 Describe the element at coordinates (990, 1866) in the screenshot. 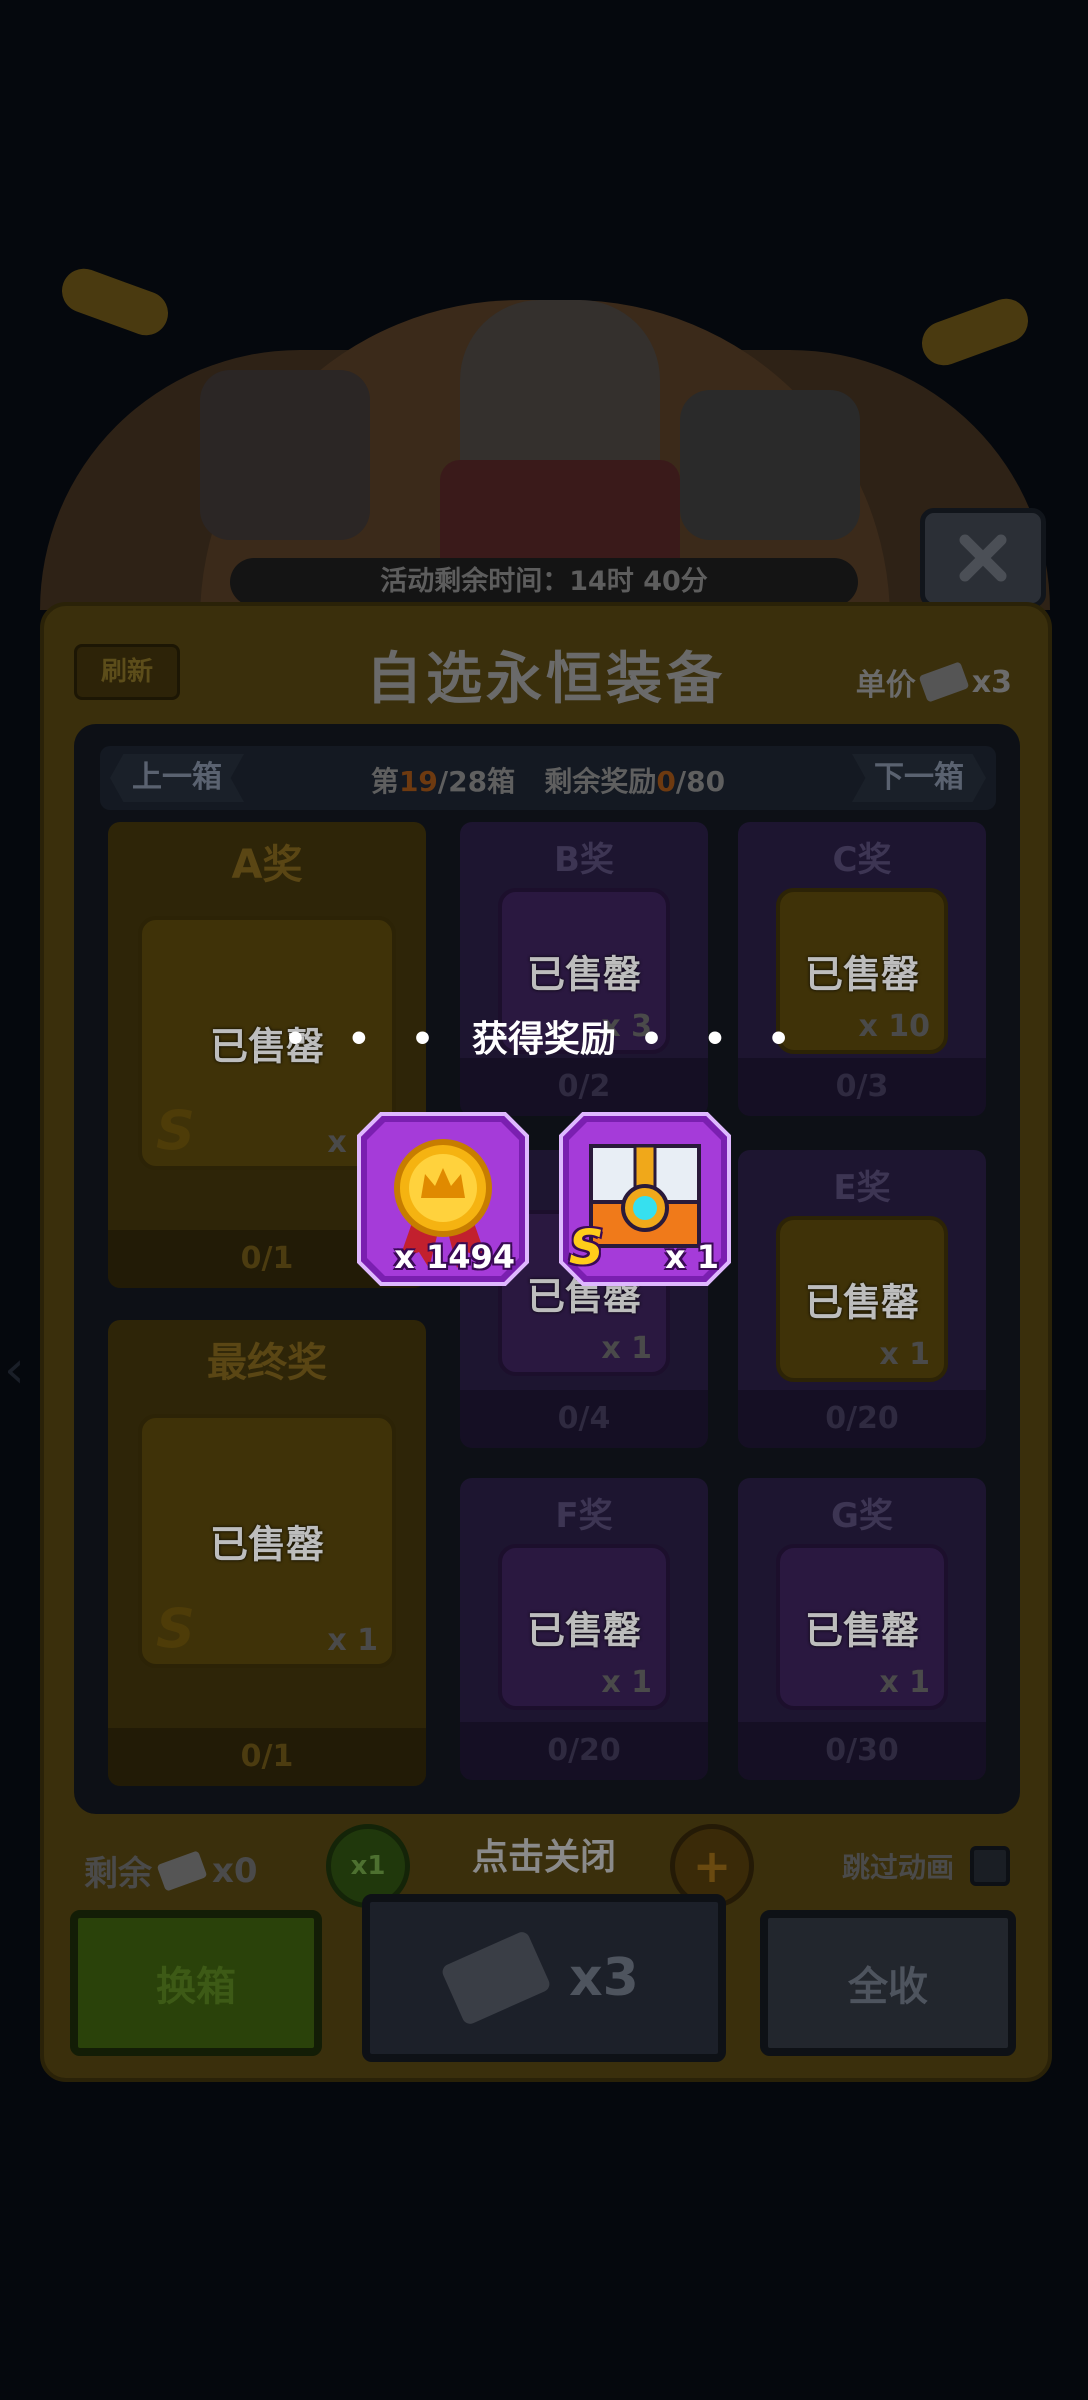

I see `skip-animation-checkbox` at that location.